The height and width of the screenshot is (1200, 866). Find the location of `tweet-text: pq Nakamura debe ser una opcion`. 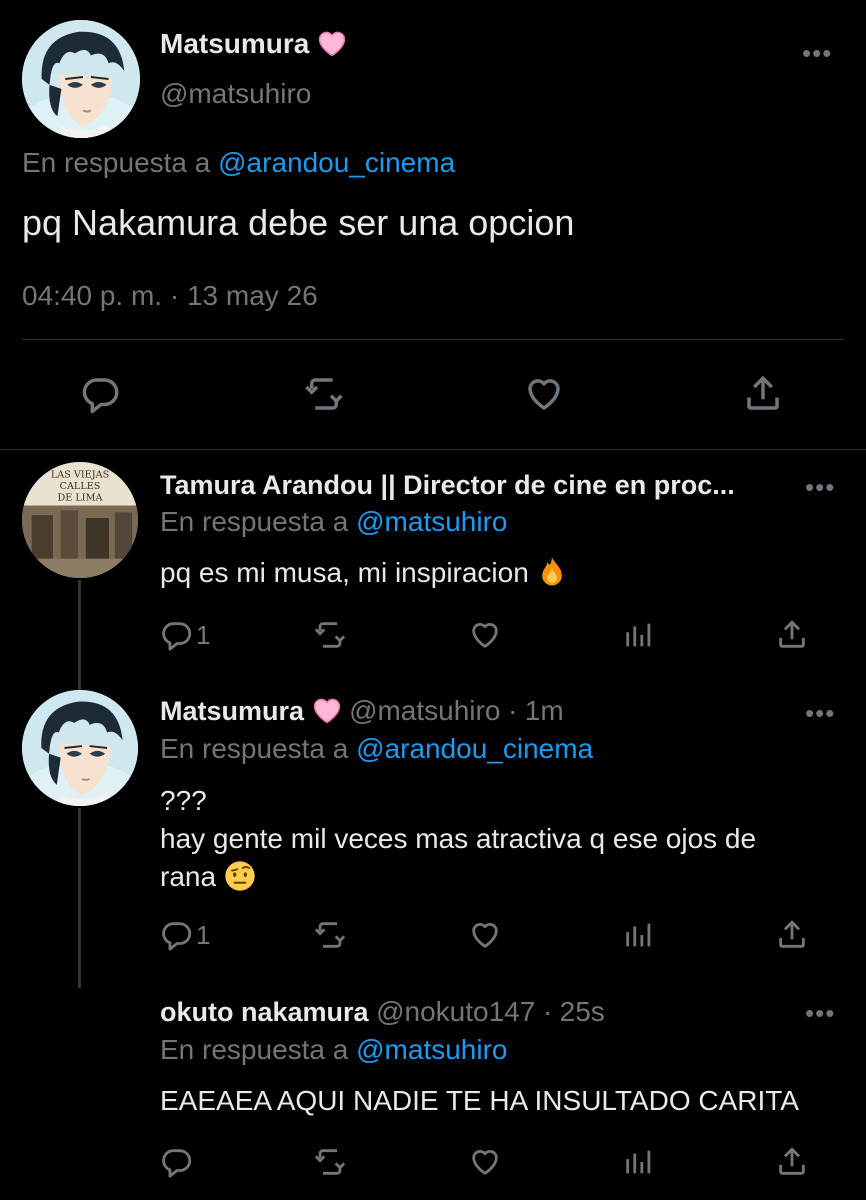

tweet-text: pq Nakamura debe ser una opcion is located at coordinates (298, 222).